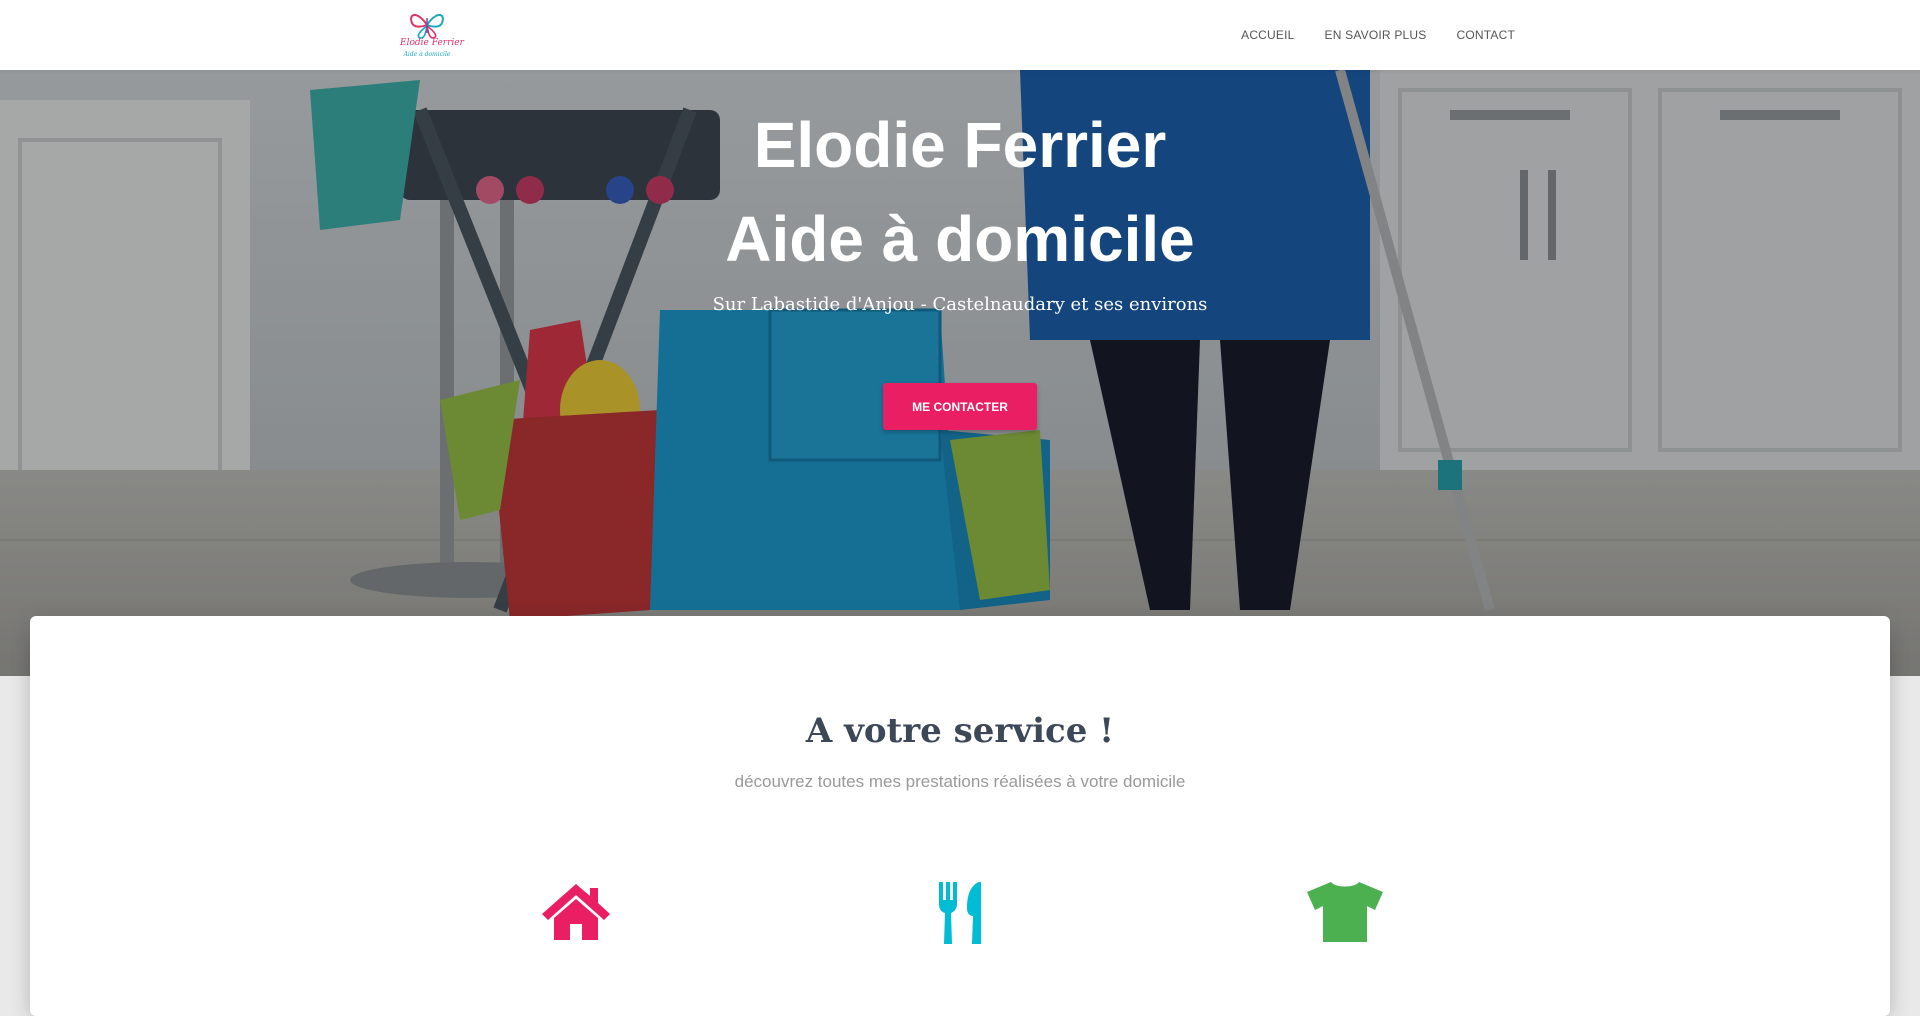 This screenshot has width=1920, height=1016. What do you see at coordinates (960, 145) in the screenshot?
I see `hero-title-line1: Elodie Ferrier` at bounding box center [960, 145].